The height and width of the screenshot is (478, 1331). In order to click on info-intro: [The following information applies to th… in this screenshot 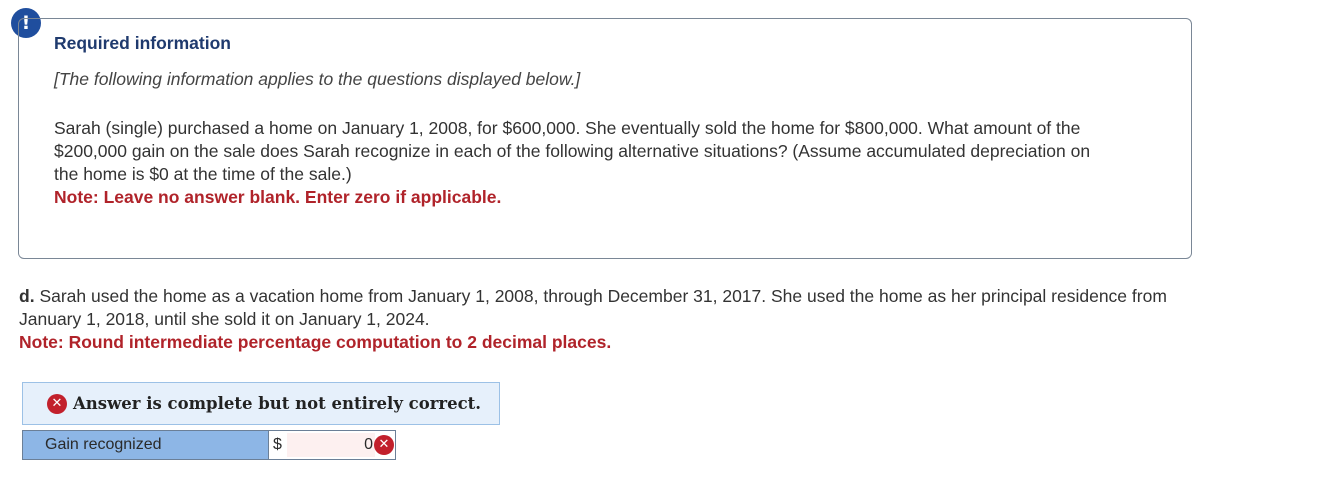, I will do `click(317, 79)`.